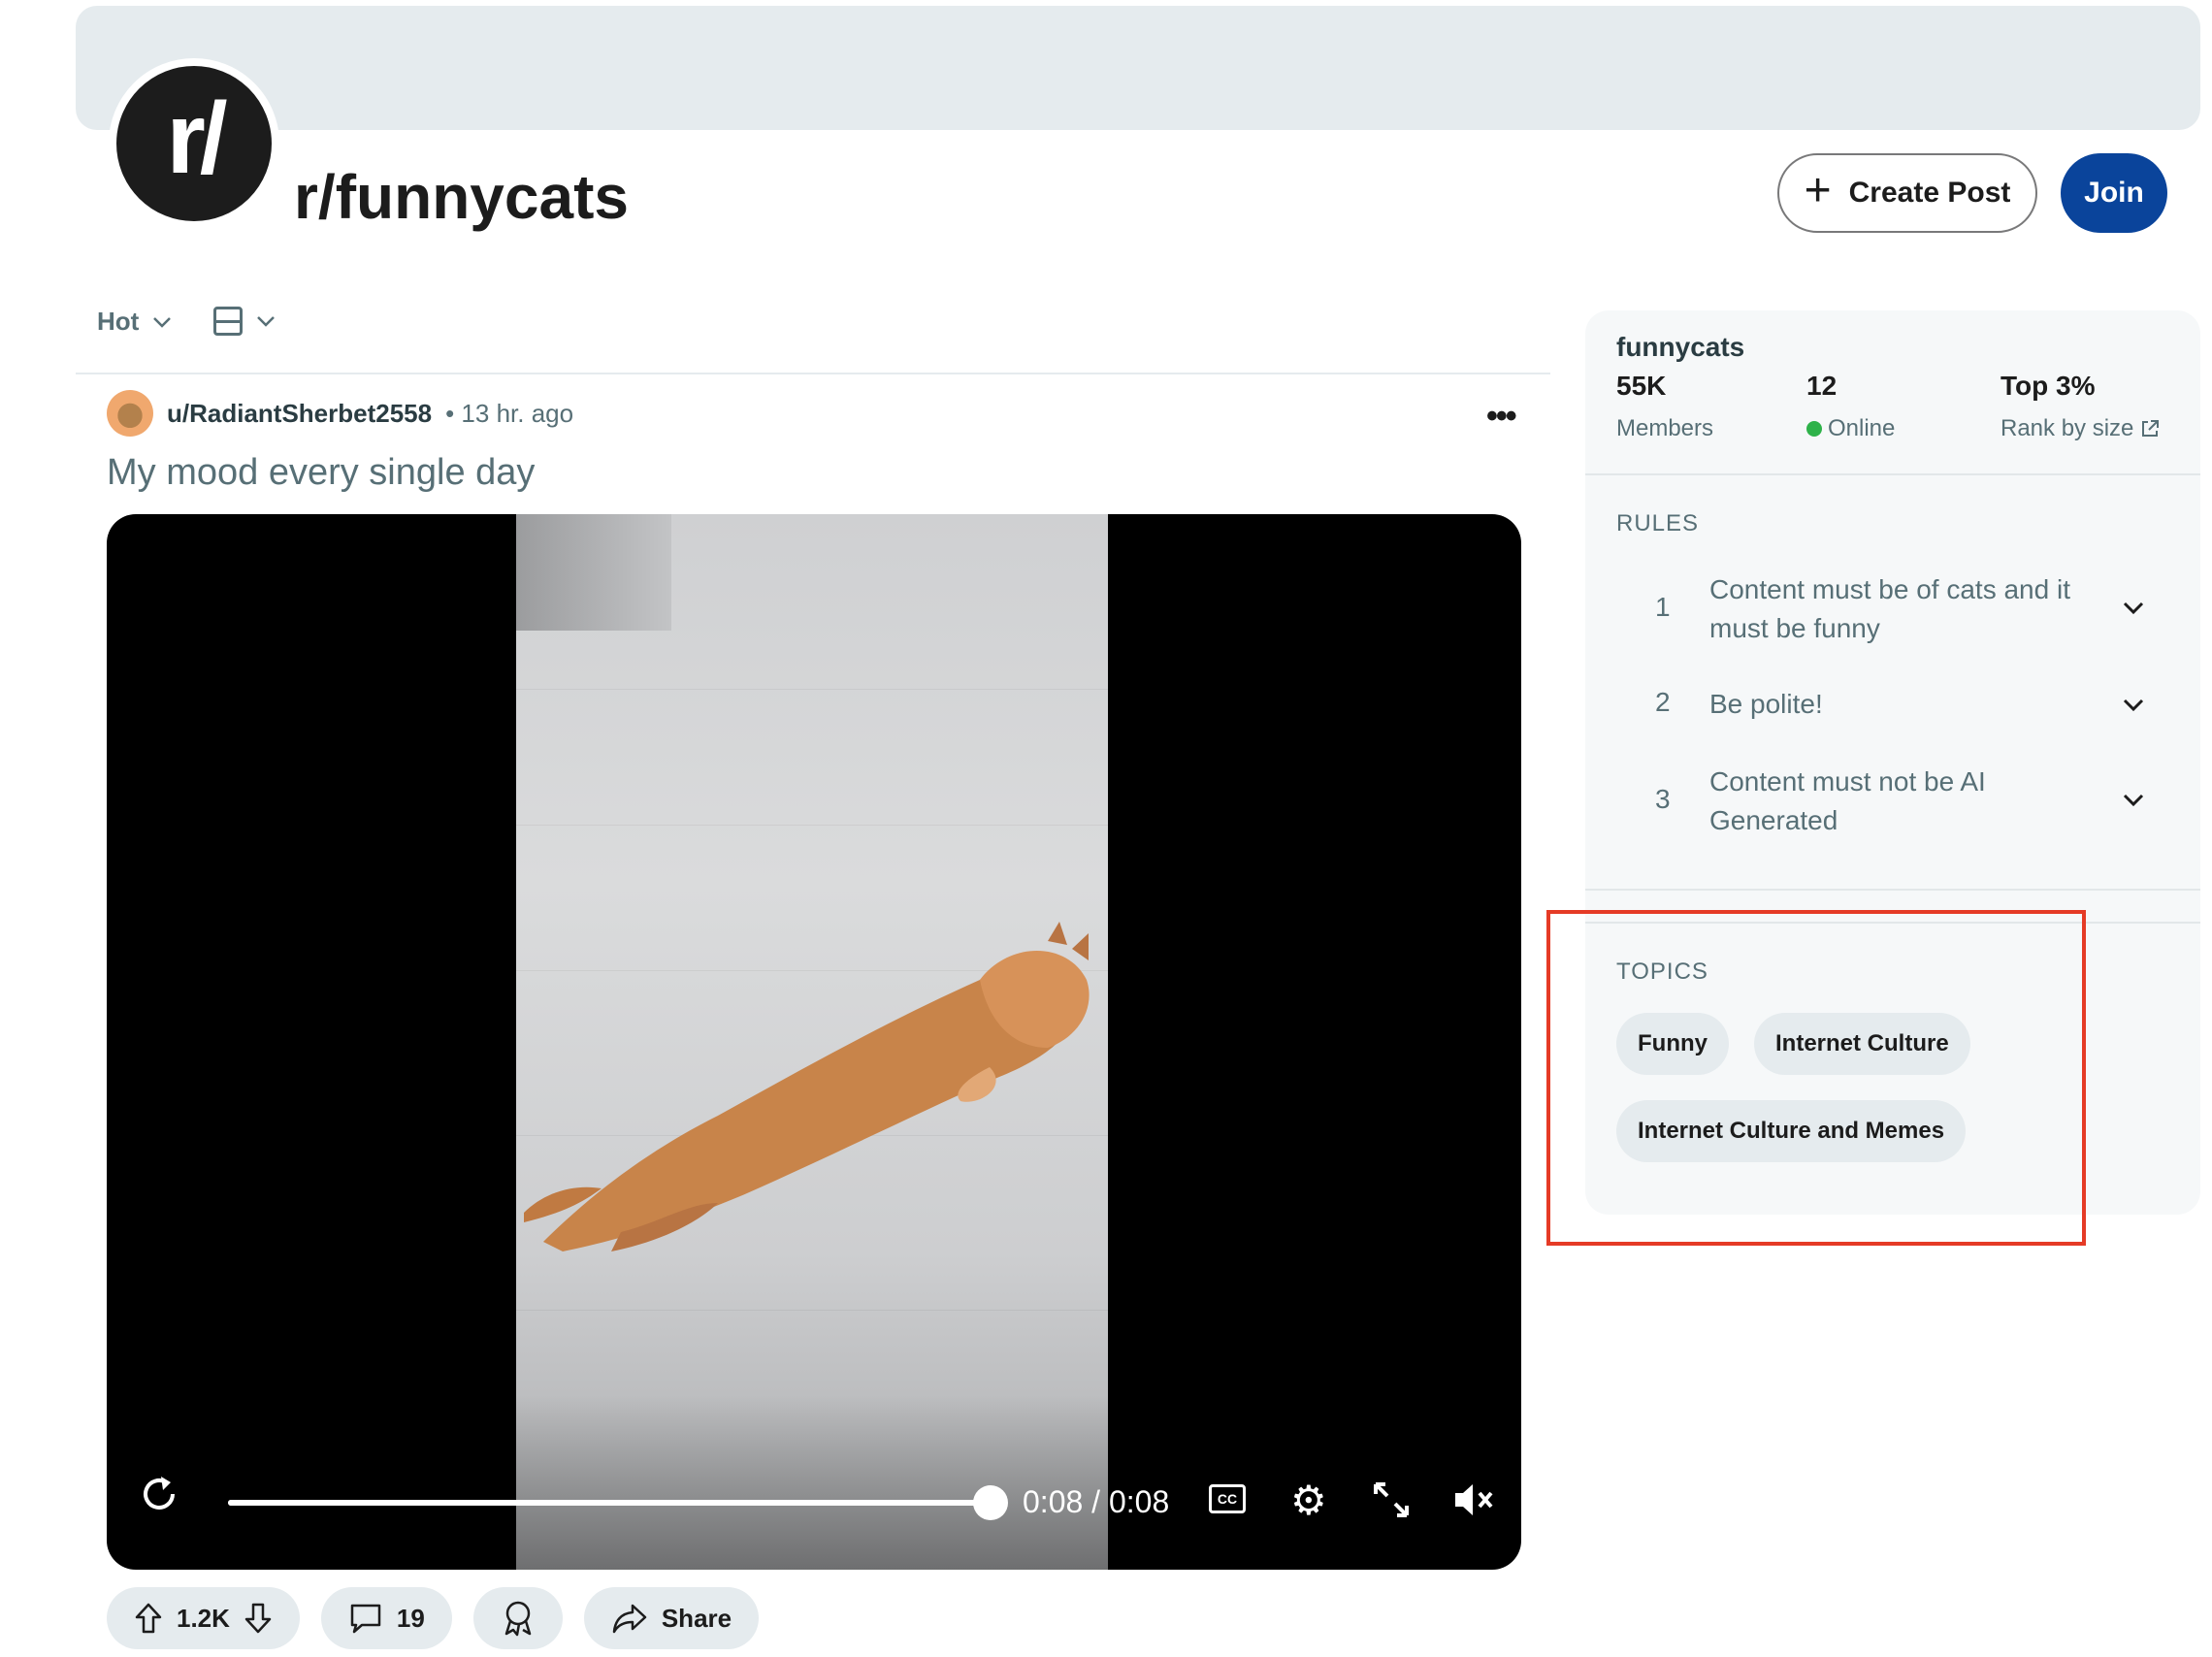 The width and height of the screenshot is (2212, 1657). What do you see at coordinates (244, 321) in the screenshot?
I see `view-layout-toggle` at bounding box center [244, 321].